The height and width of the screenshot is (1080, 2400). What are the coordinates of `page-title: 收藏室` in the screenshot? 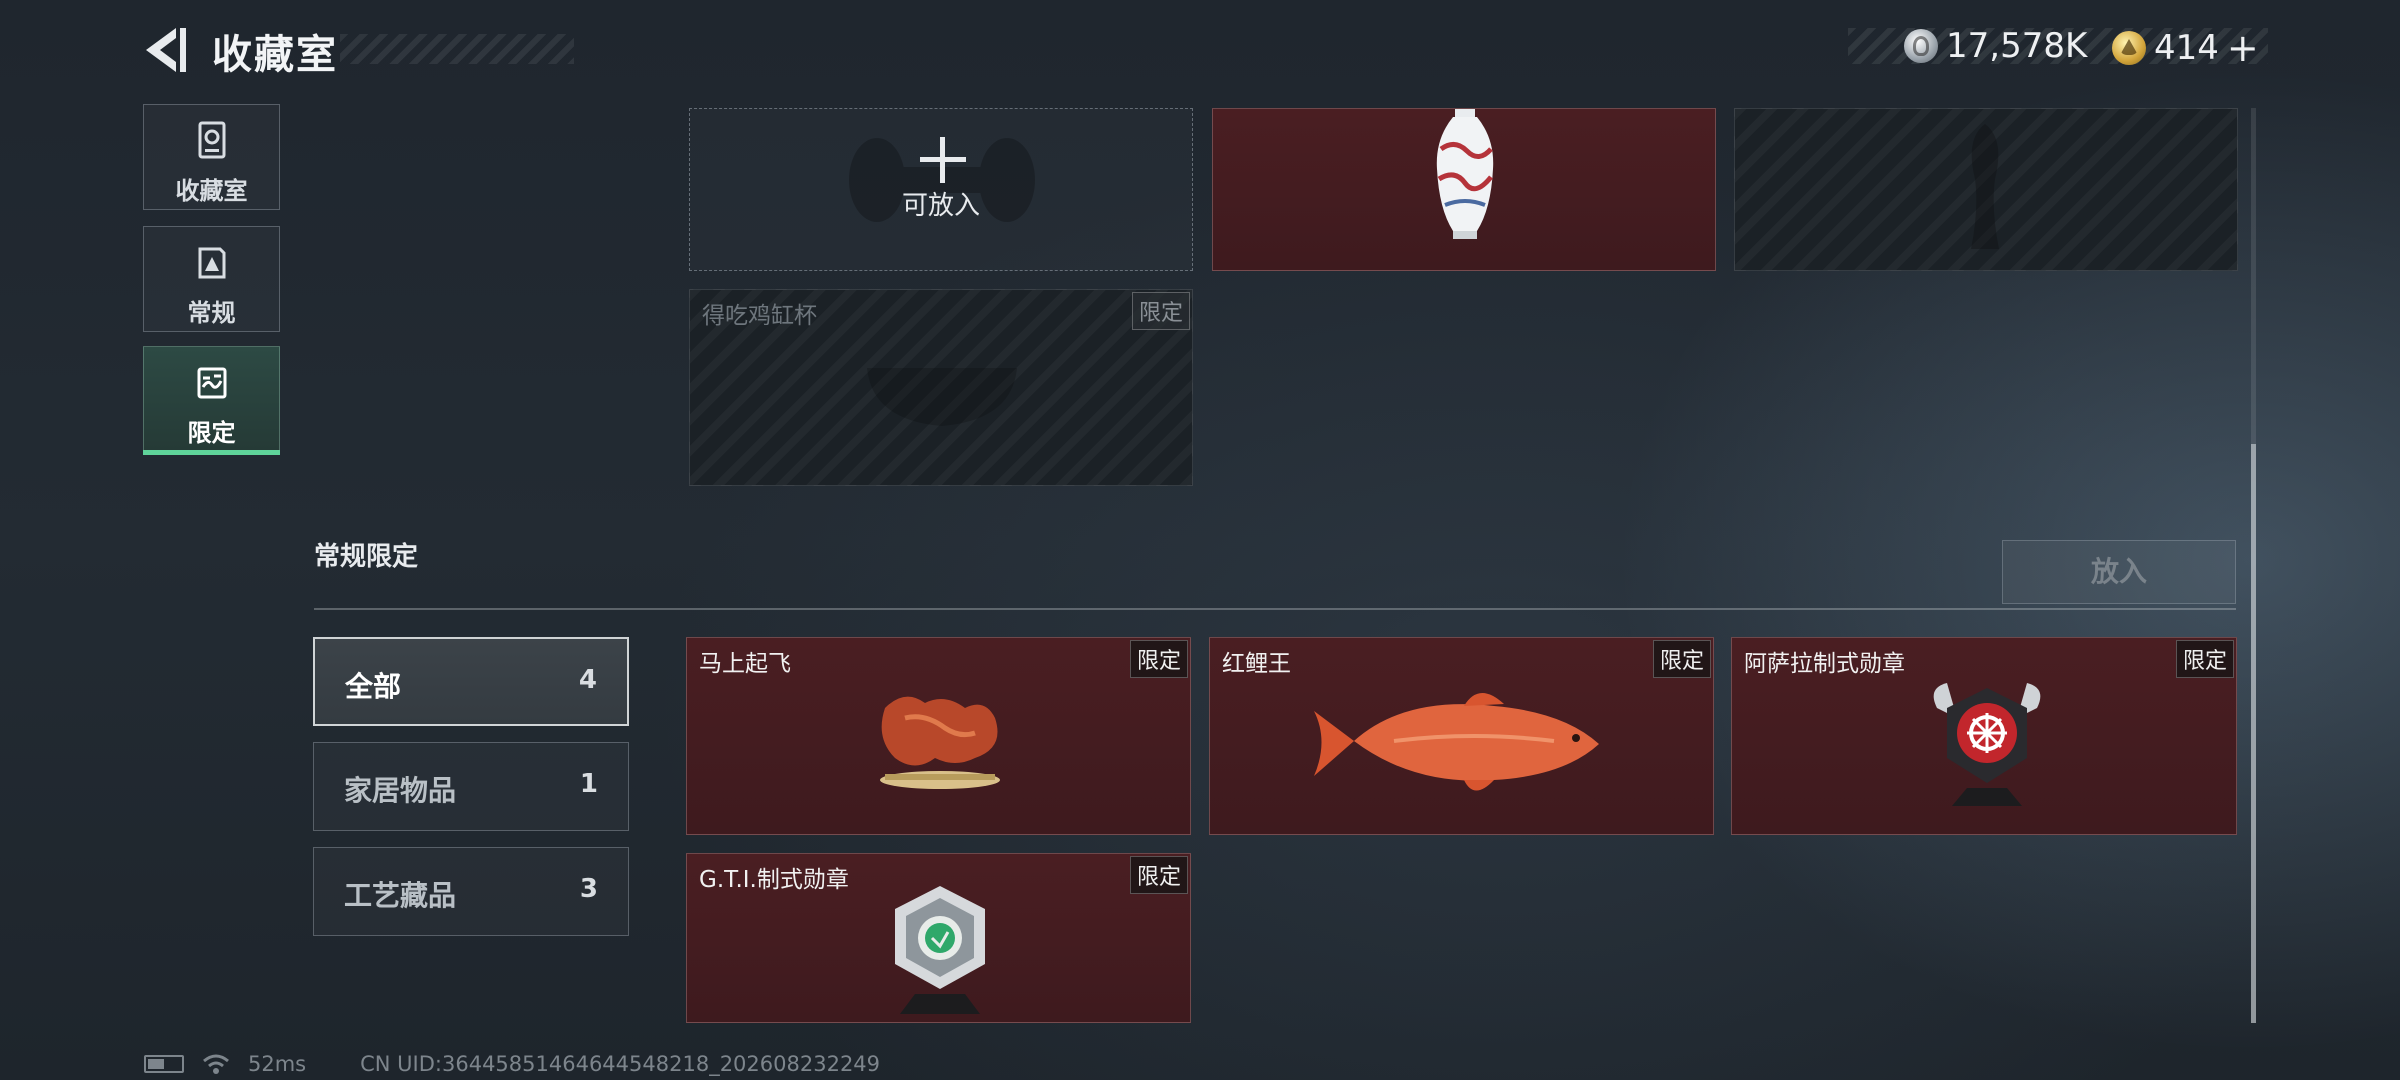 It's located at (275, 55).